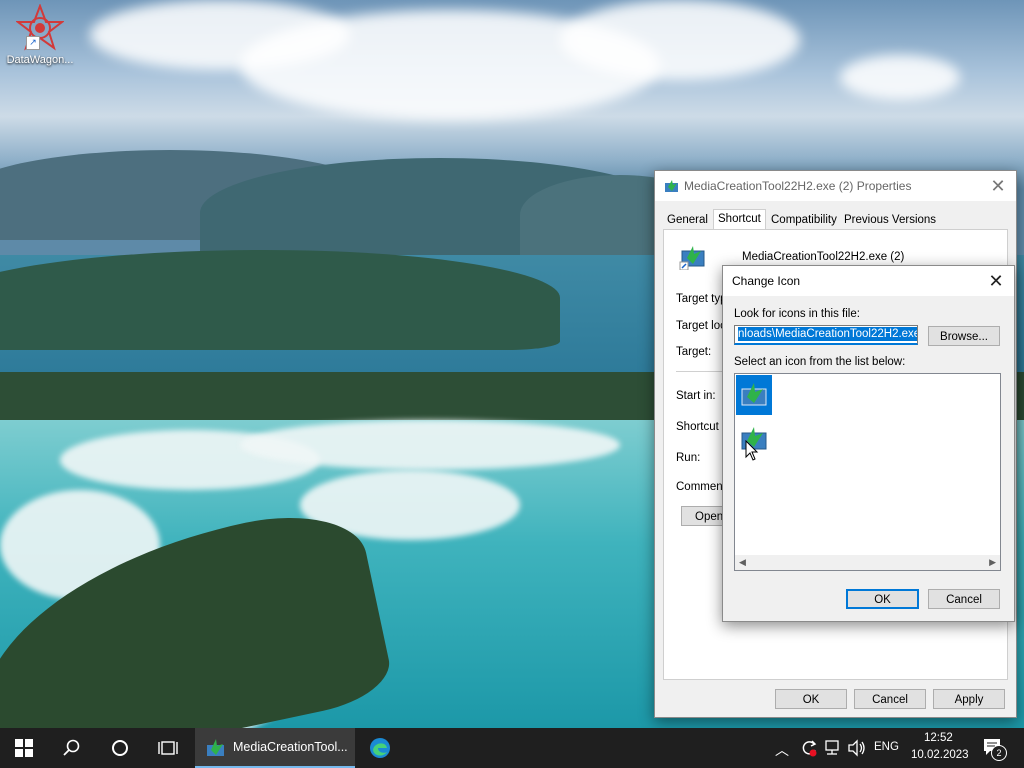 The width and height of the screenshot is (1024, 768). Describe the element at coordinates (964, 599) in the screenshot. I see `change-icon-cancel-button: Cancel` at that location.